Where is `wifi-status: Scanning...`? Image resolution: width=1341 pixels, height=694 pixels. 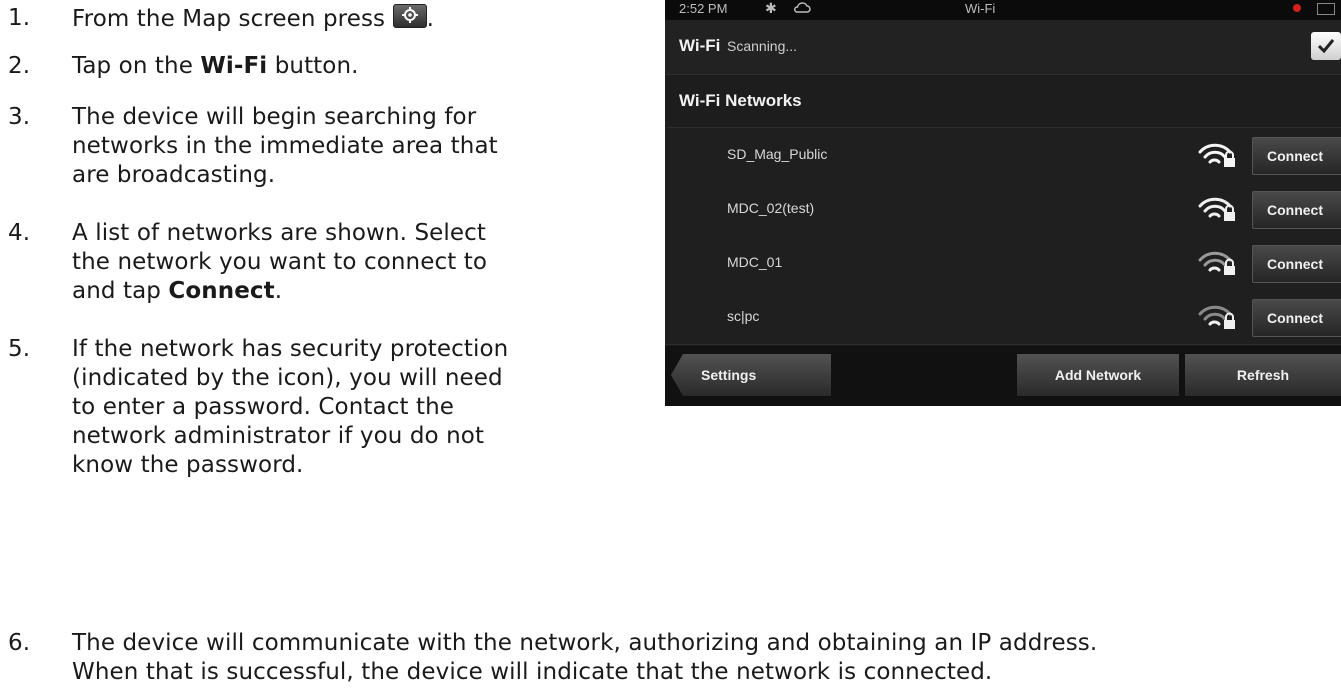
wifi-status: Scanning... is located at coordinates (762, 46).